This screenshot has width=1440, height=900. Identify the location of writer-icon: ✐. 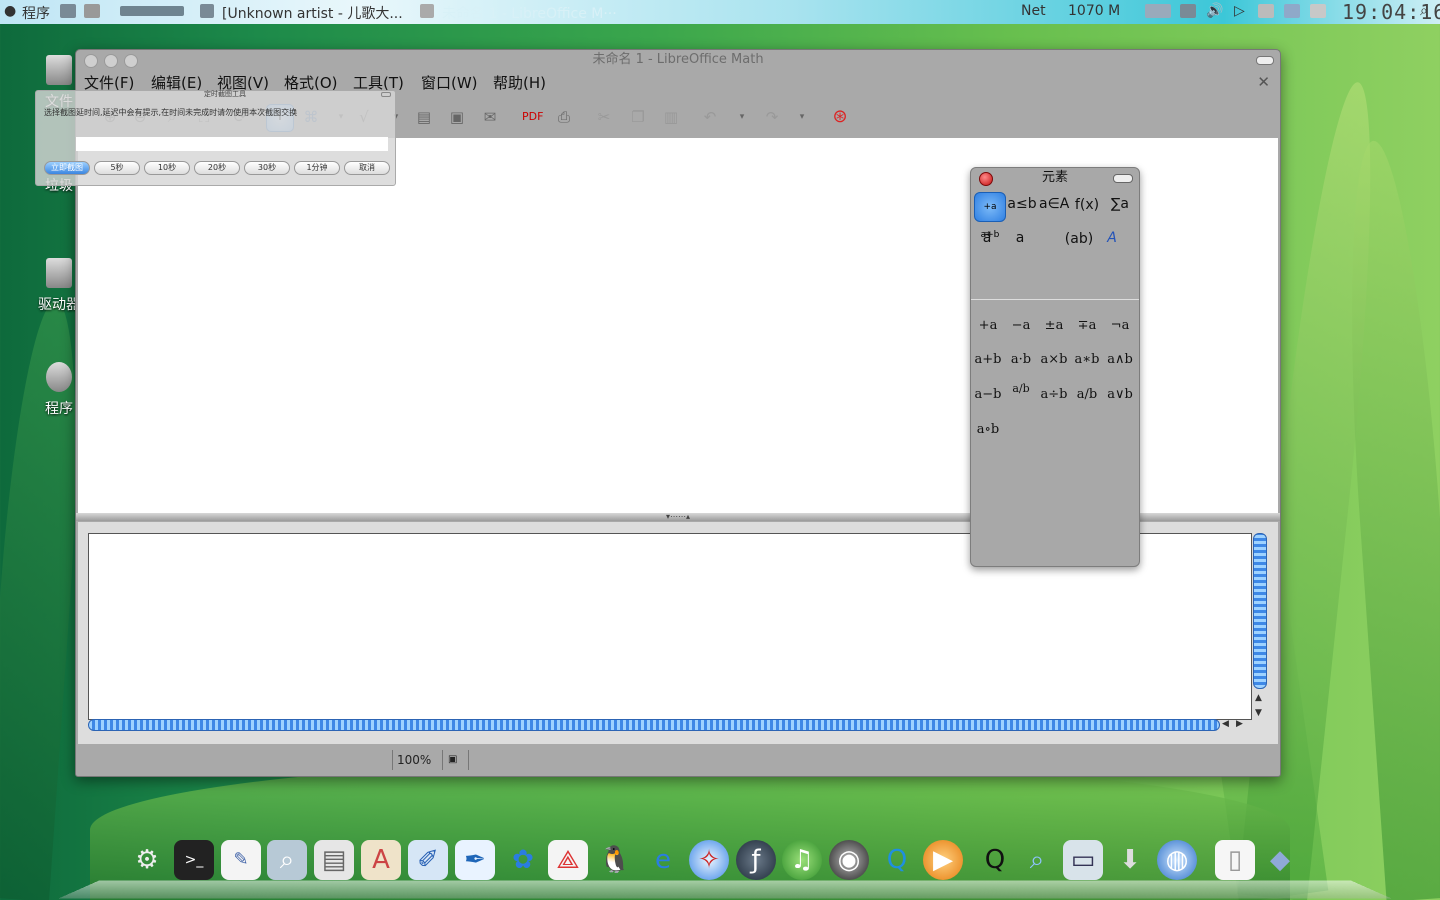
(428, 860).